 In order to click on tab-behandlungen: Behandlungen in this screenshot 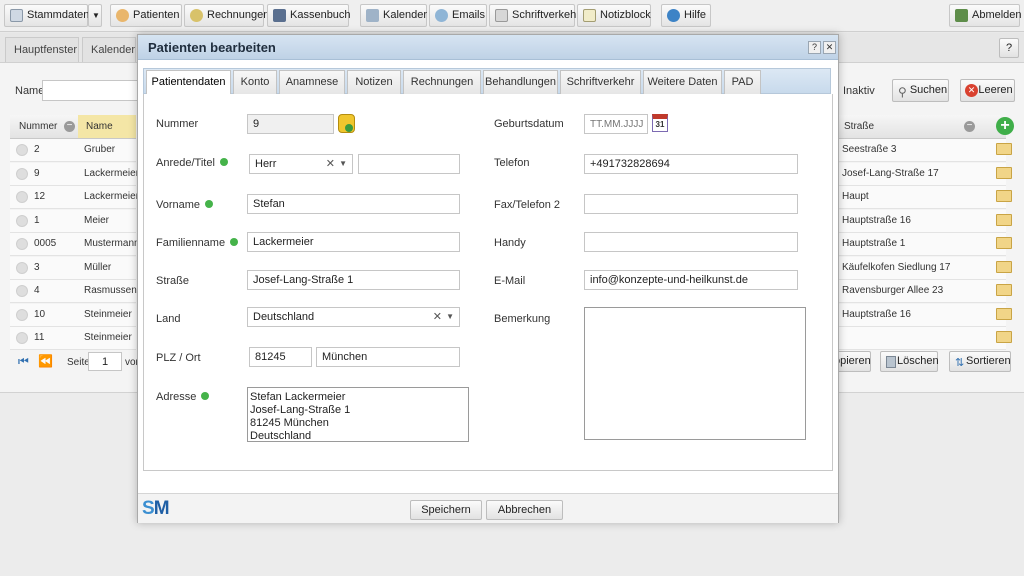, I will do `click(520, 82)`.